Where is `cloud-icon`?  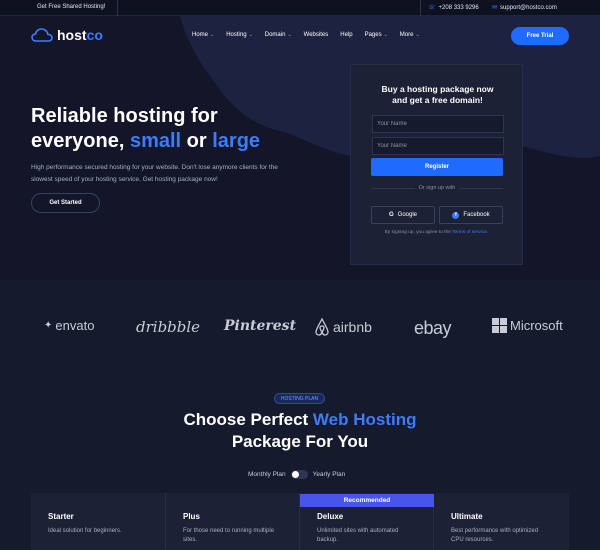 cloud-icon is located at coordinates (42, 35).